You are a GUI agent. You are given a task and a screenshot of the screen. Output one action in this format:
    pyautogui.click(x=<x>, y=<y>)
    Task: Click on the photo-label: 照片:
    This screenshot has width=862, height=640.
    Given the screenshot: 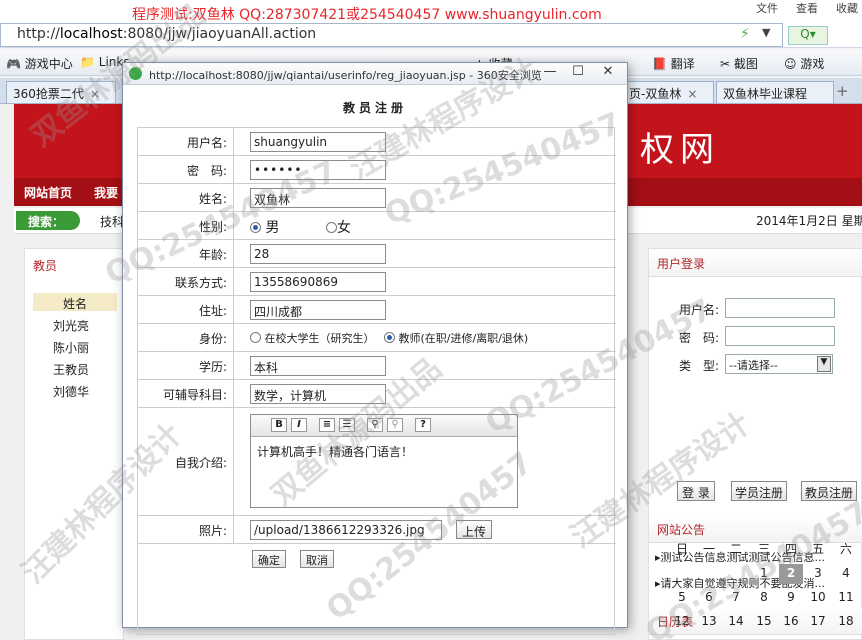 What is the action you would take?
    pyautogui.click(x=186, y=529)
    